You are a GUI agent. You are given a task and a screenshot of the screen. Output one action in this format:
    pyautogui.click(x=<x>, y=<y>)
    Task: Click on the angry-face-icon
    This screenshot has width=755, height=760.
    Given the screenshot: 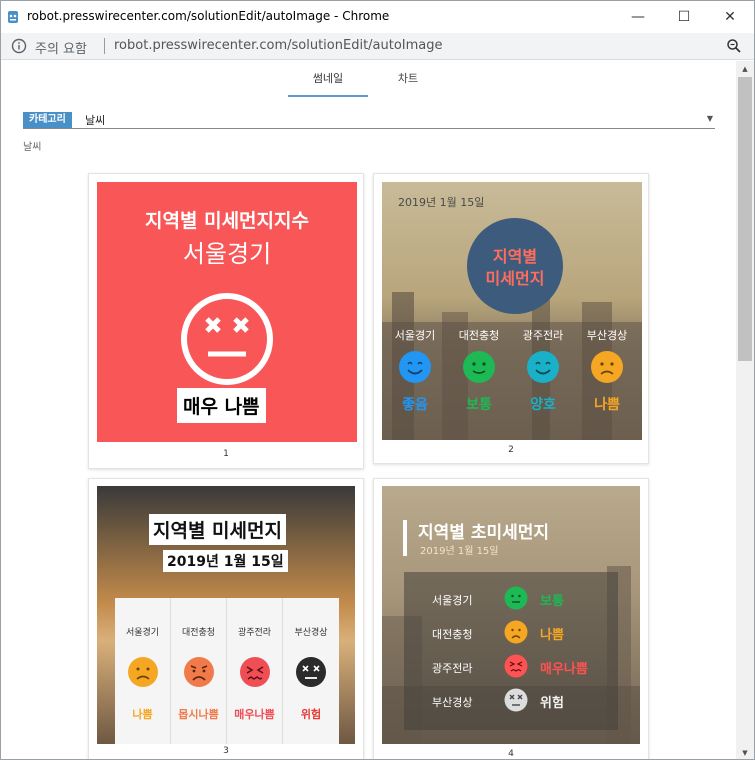 What is the action you would take?
    pyautogui.click(x=199, y=672)
    